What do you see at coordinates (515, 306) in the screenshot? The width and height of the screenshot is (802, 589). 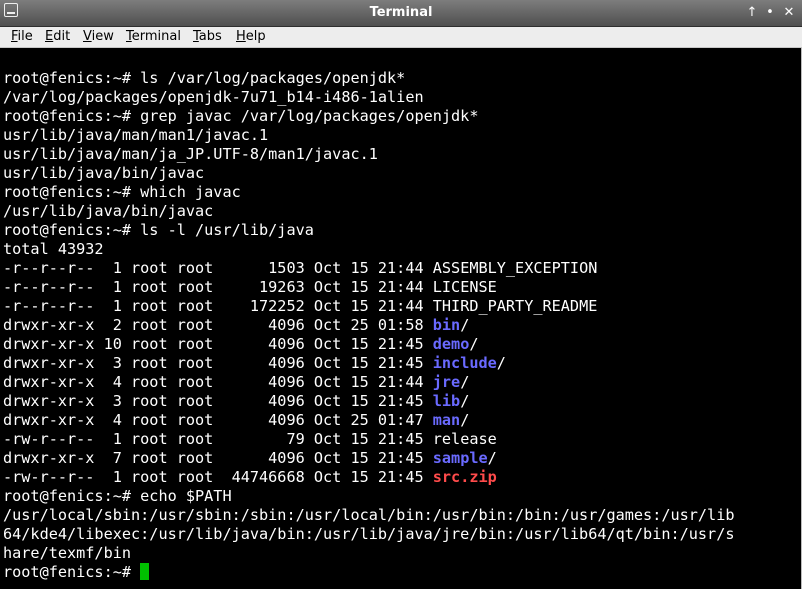 I see `file-name: THIRD_PARTY_README` at bounding box center [515, 306].